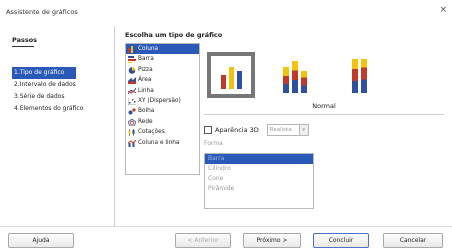 Image resolution: width=452 pixels, height=252 pixels. I want to click on net-chart-icon, so click(132, 122).